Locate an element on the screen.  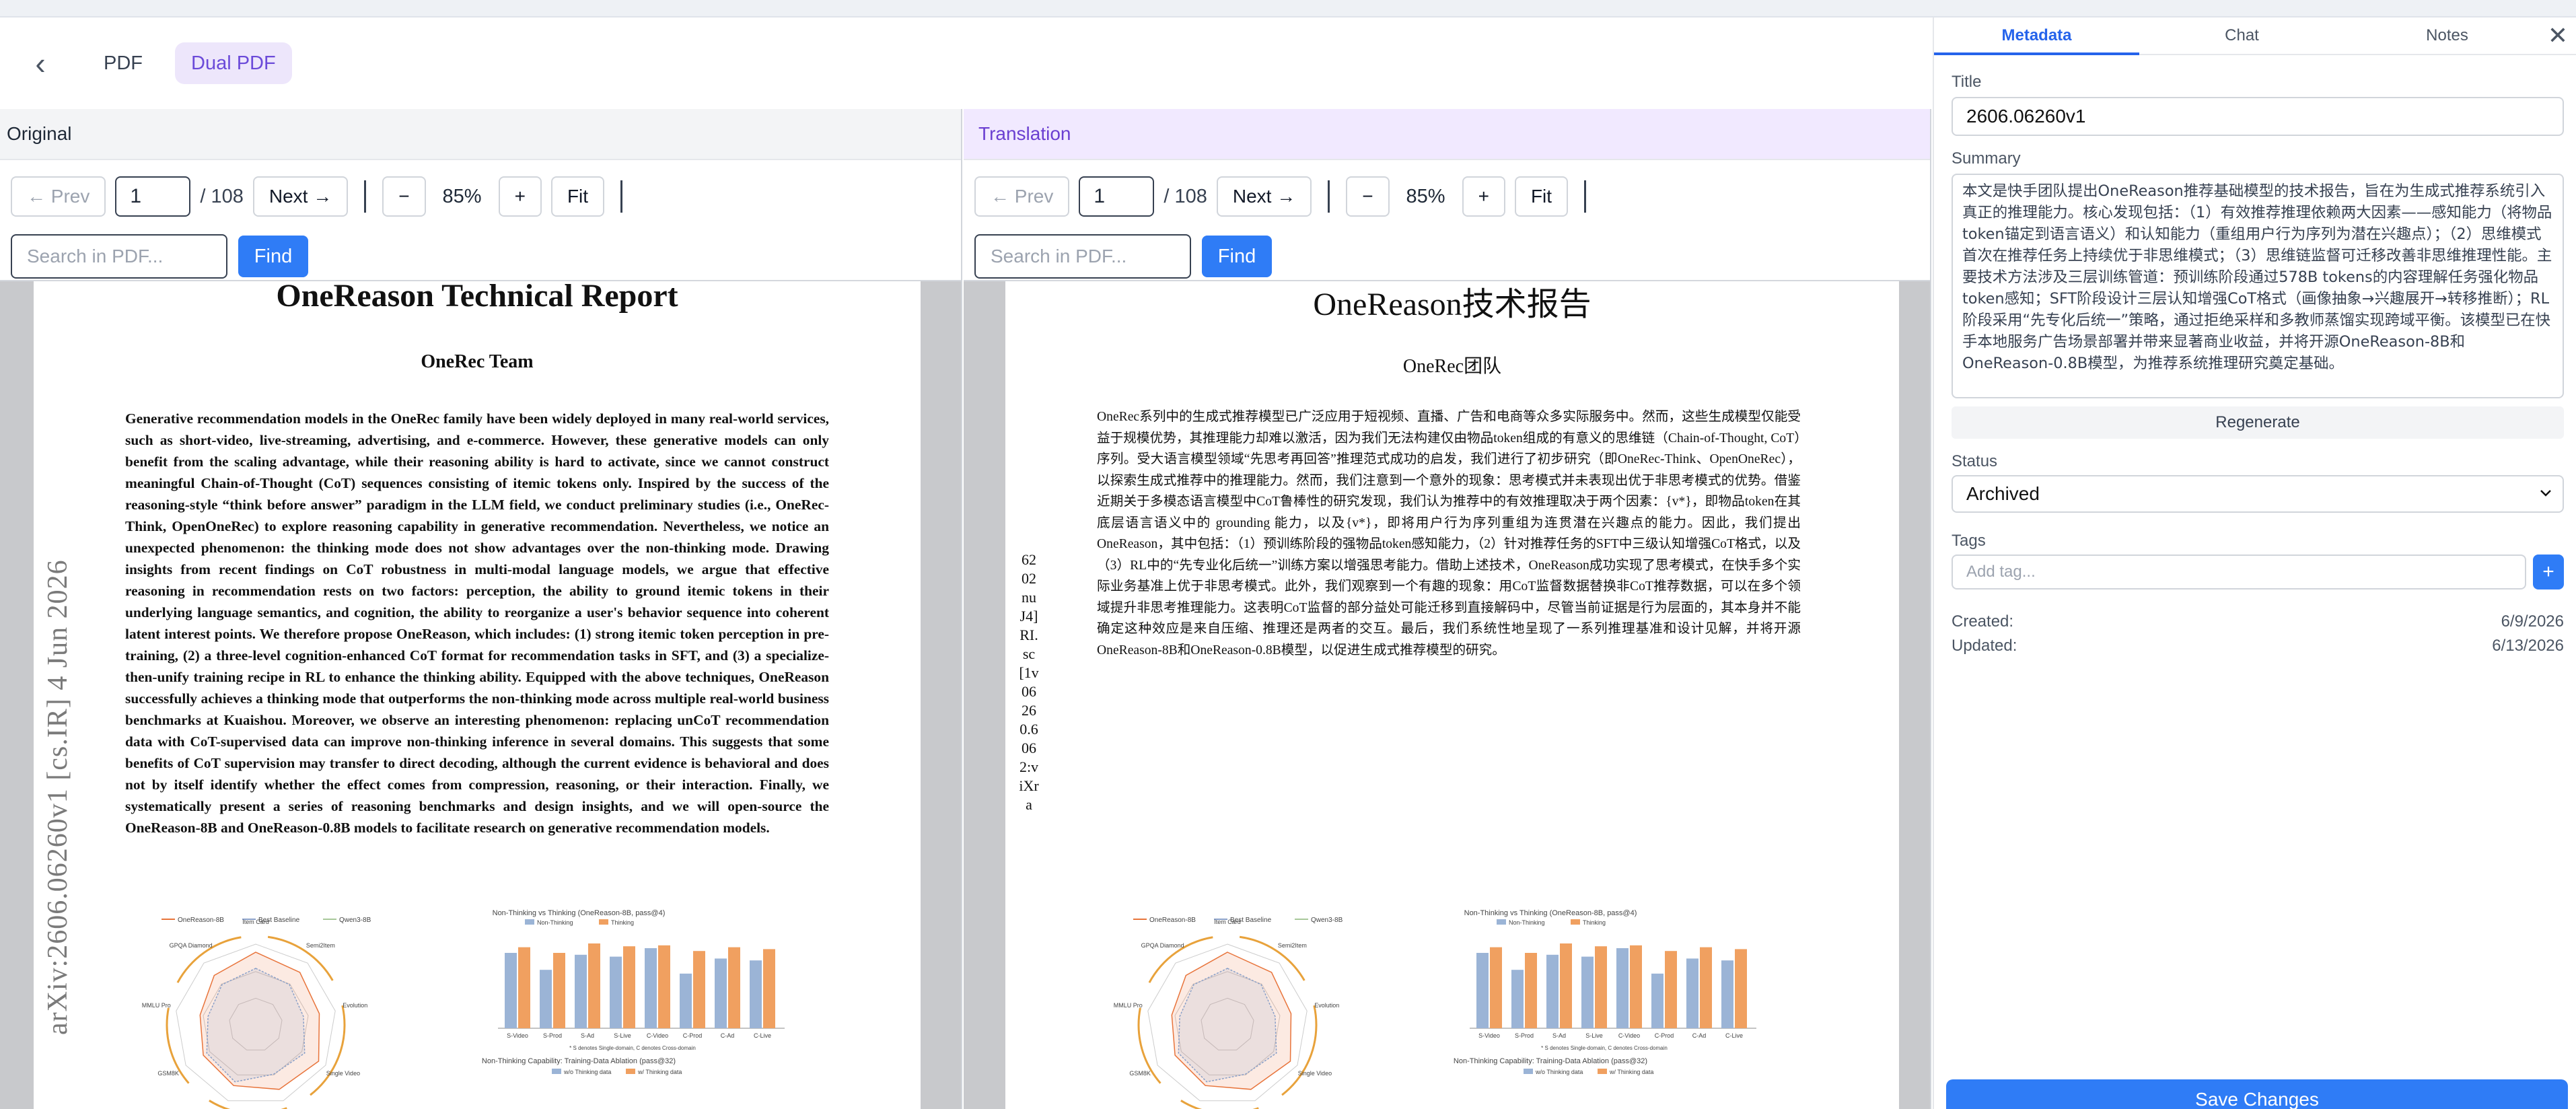
x-tick-label: S-Prod is located at coordinates (1524, 1035).